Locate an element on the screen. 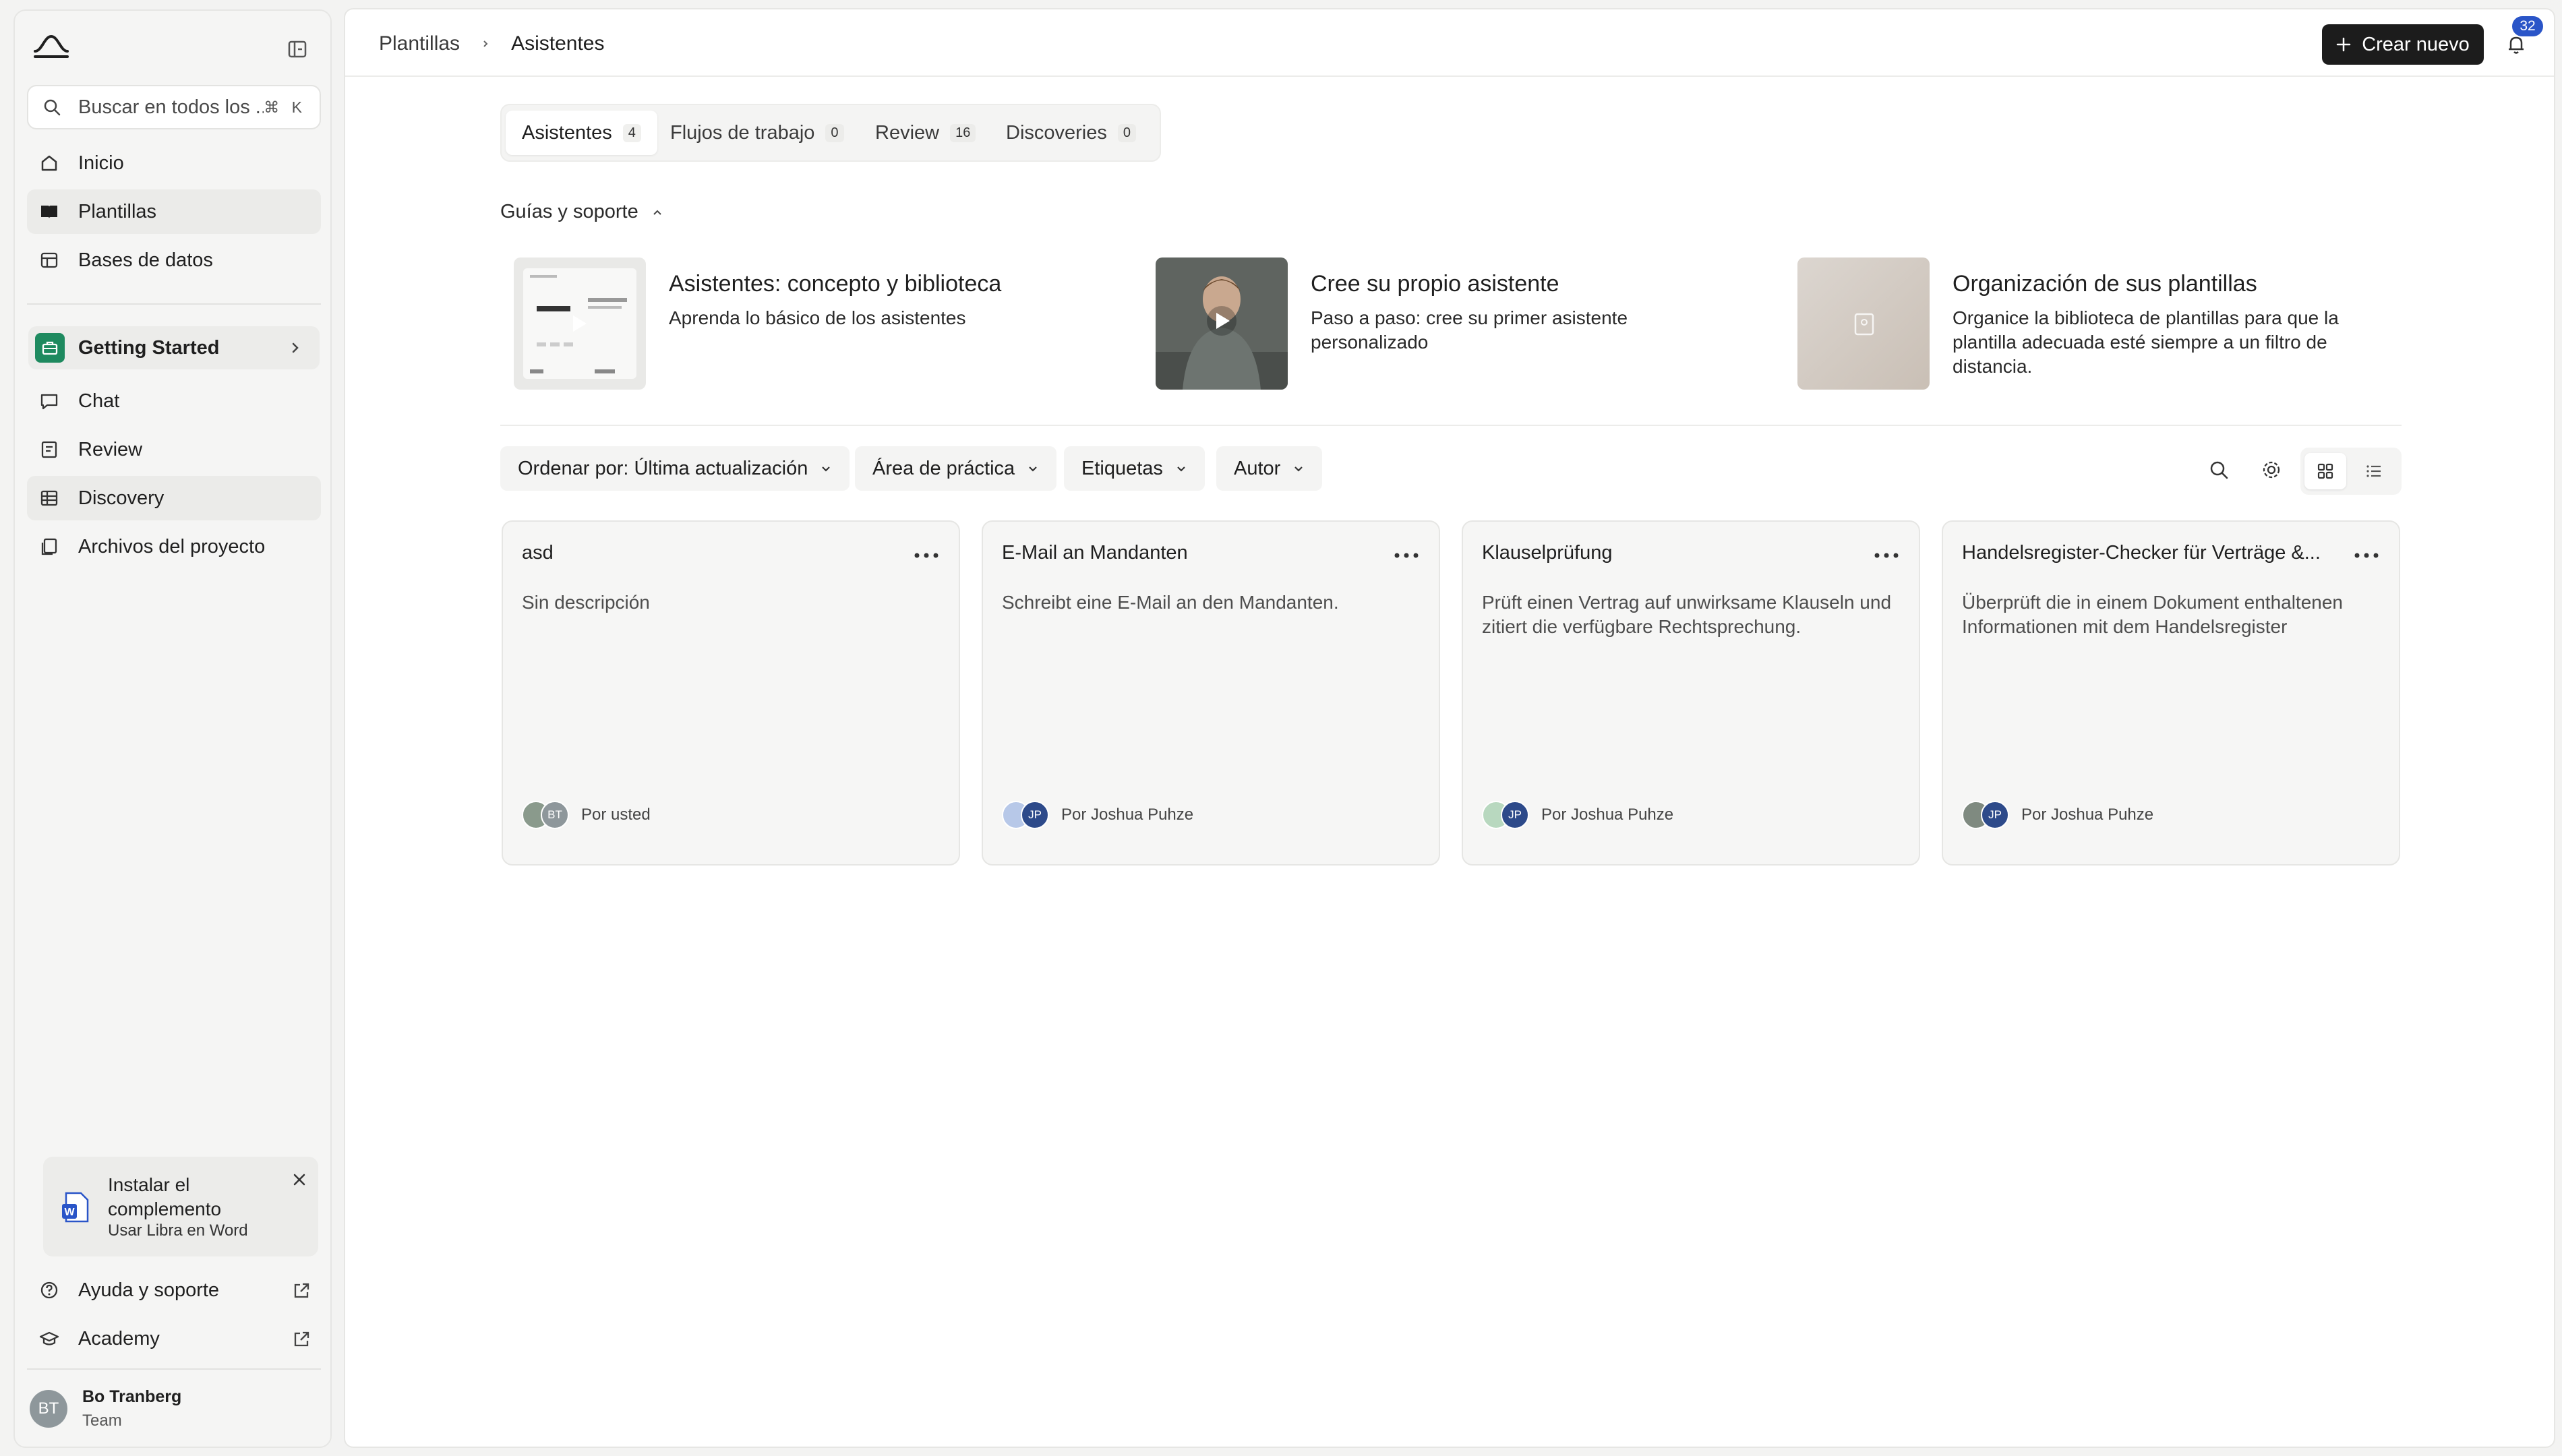  author-label: Autor is located at coordinates (1257, 468).